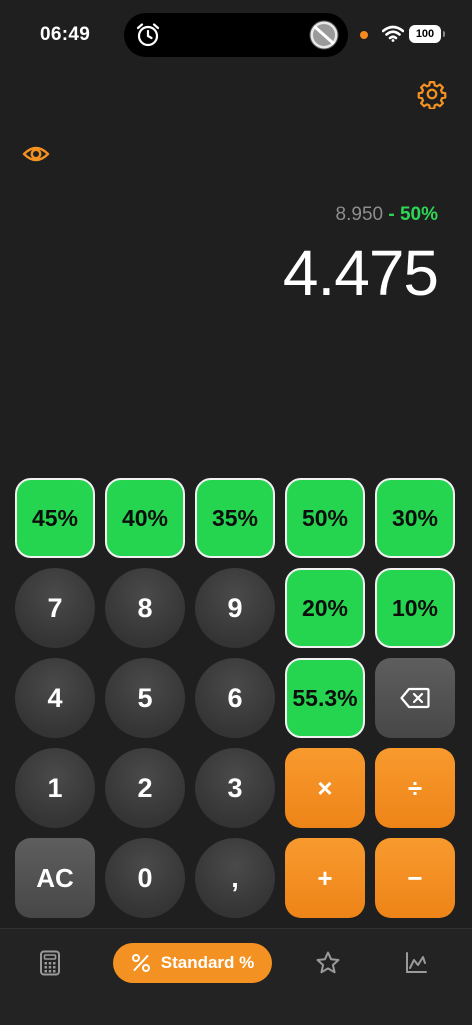  I want to click on add-button: +, so click(325, 878).